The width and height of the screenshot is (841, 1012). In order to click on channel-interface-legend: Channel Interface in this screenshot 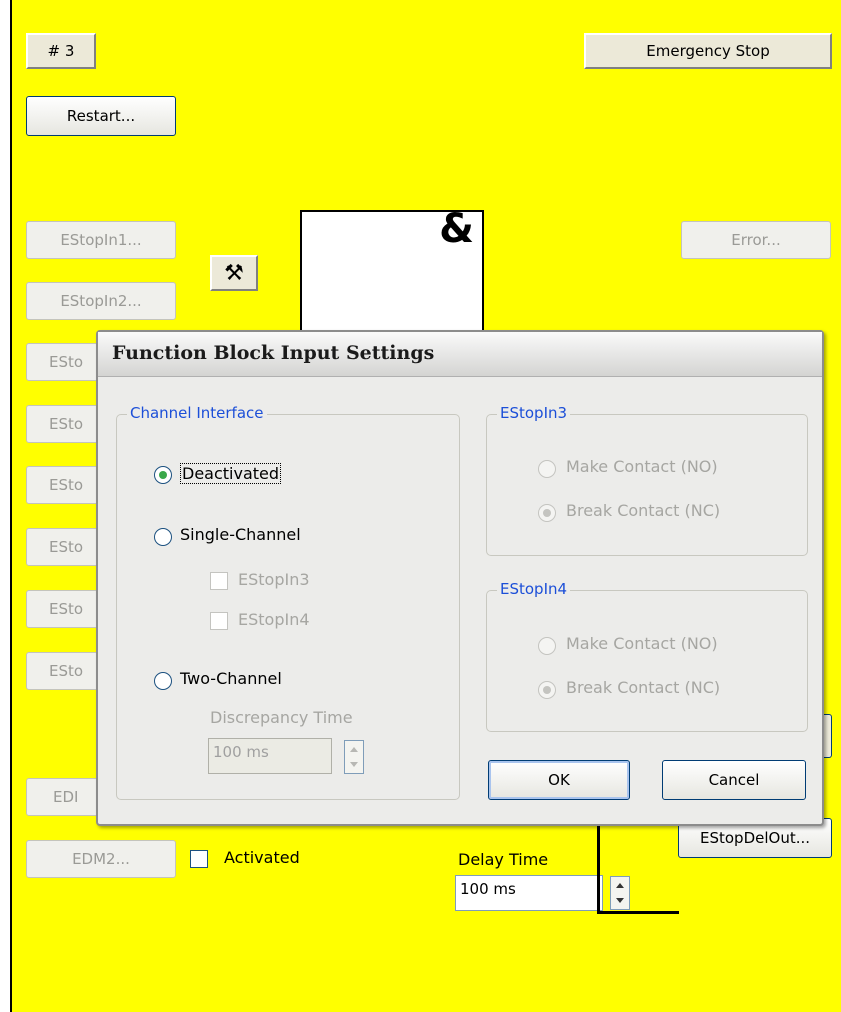, I will do `click(197, 413)`.